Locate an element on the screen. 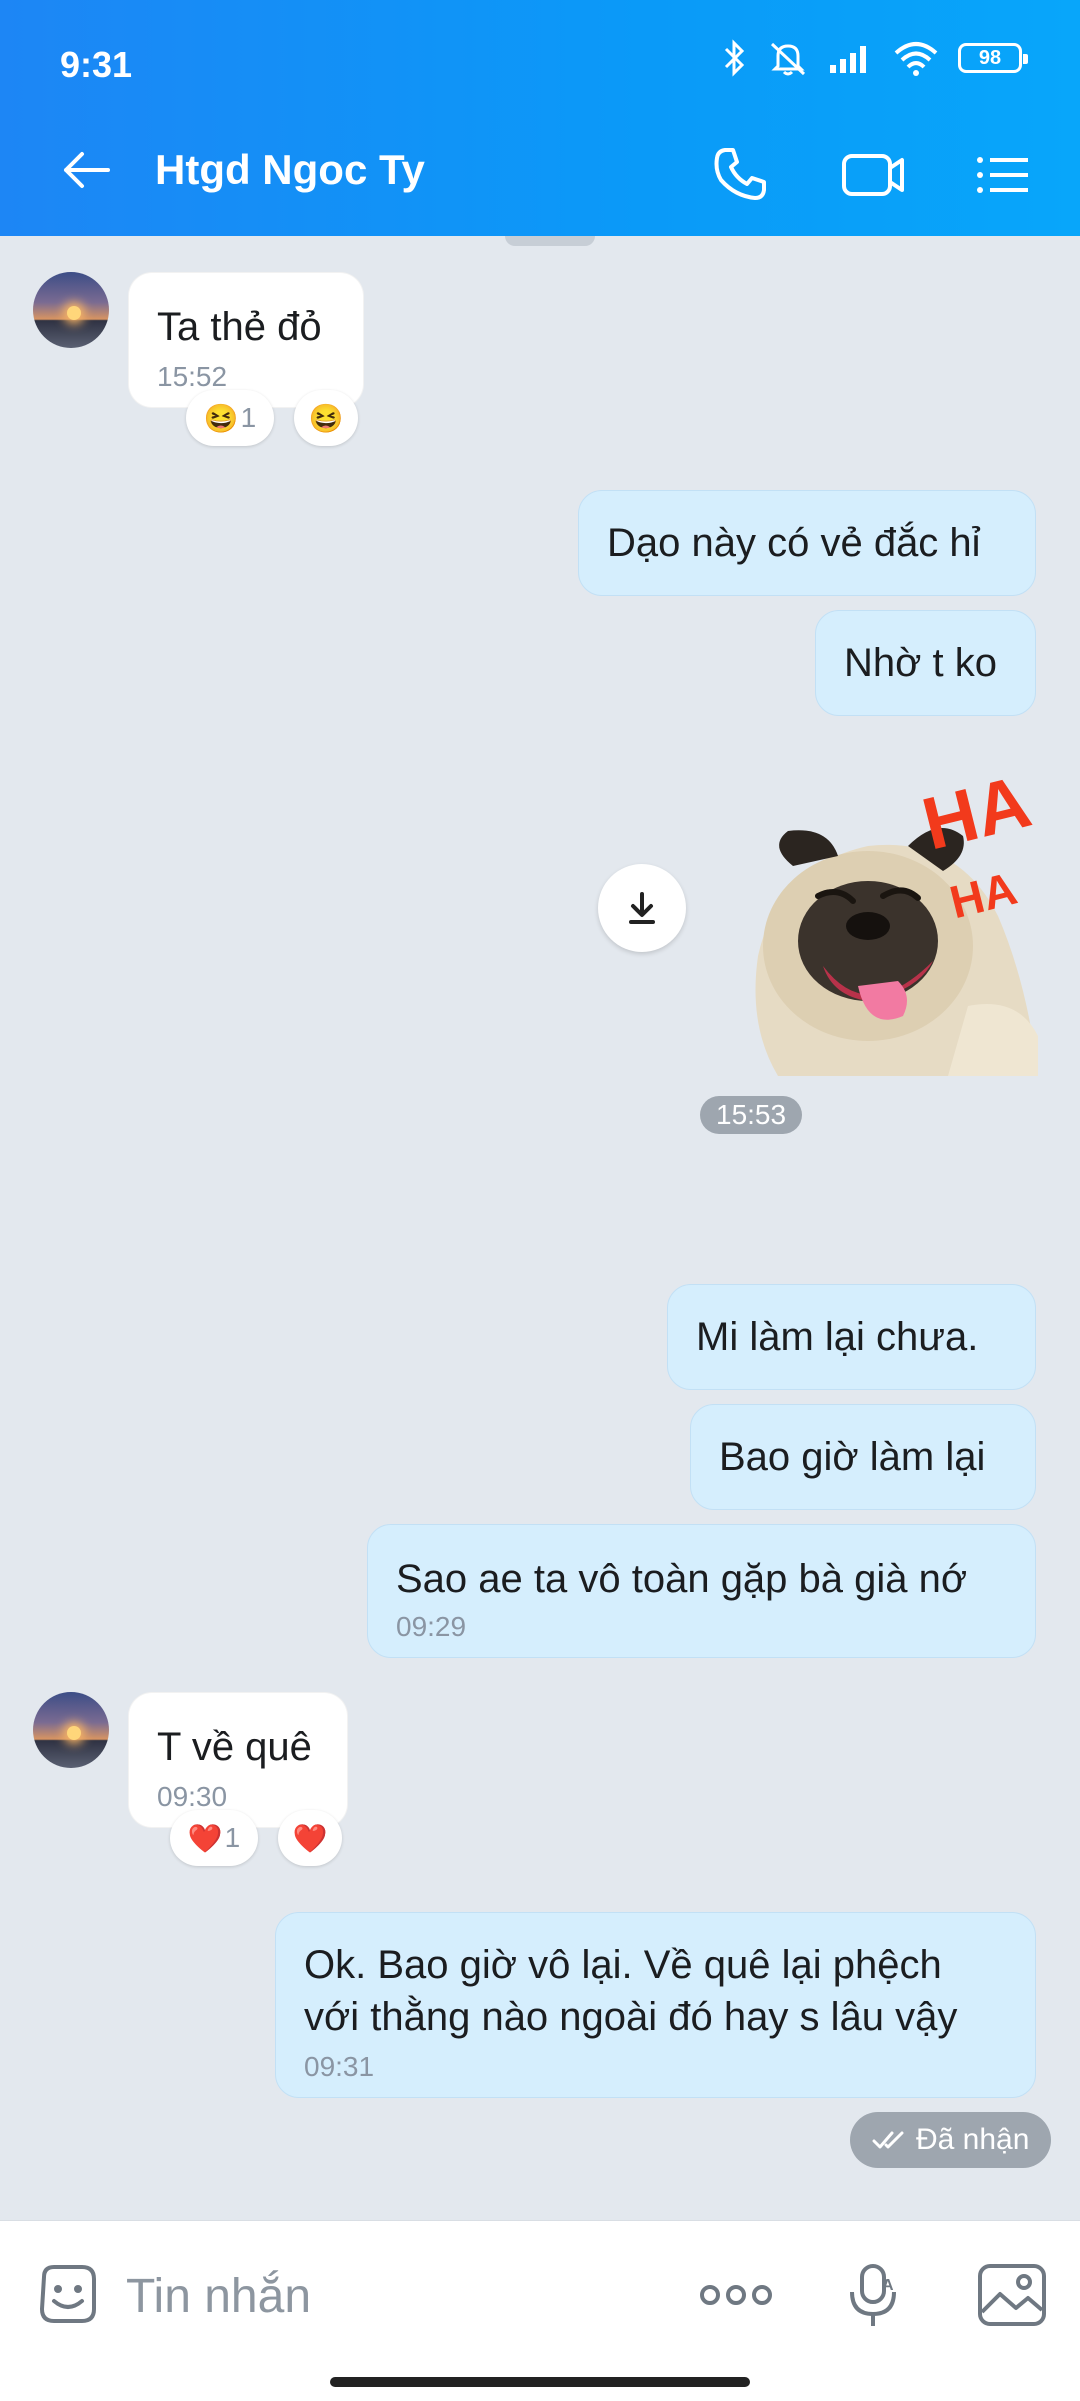  battery-indicator: 98 is located at coordinates (993, 58).